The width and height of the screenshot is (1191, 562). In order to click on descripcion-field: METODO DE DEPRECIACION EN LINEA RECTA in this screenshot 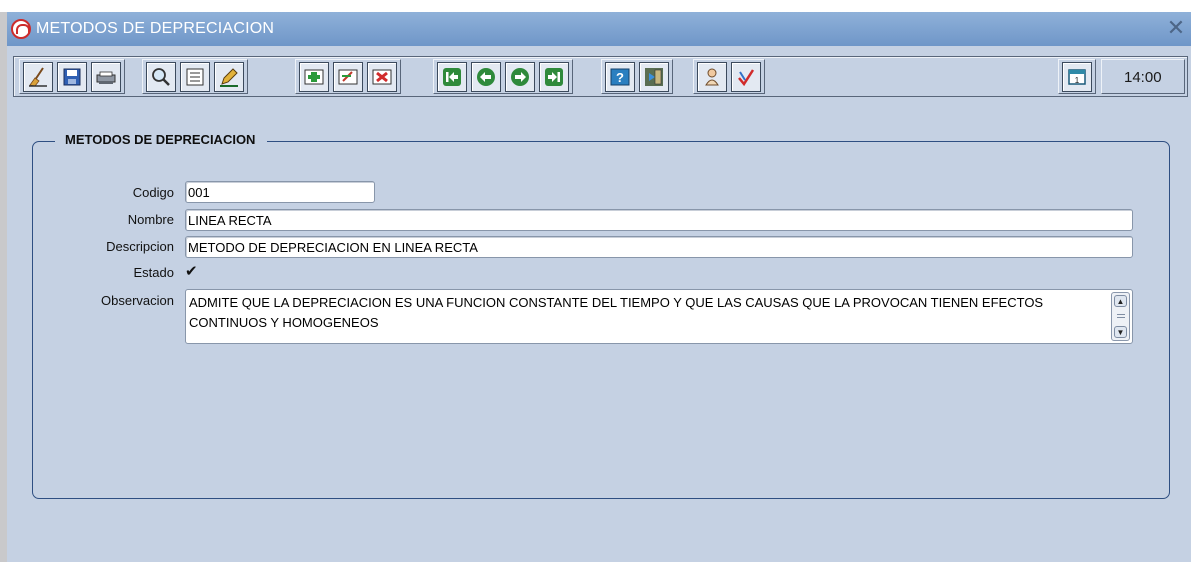, I will do `click(659, 247)`.